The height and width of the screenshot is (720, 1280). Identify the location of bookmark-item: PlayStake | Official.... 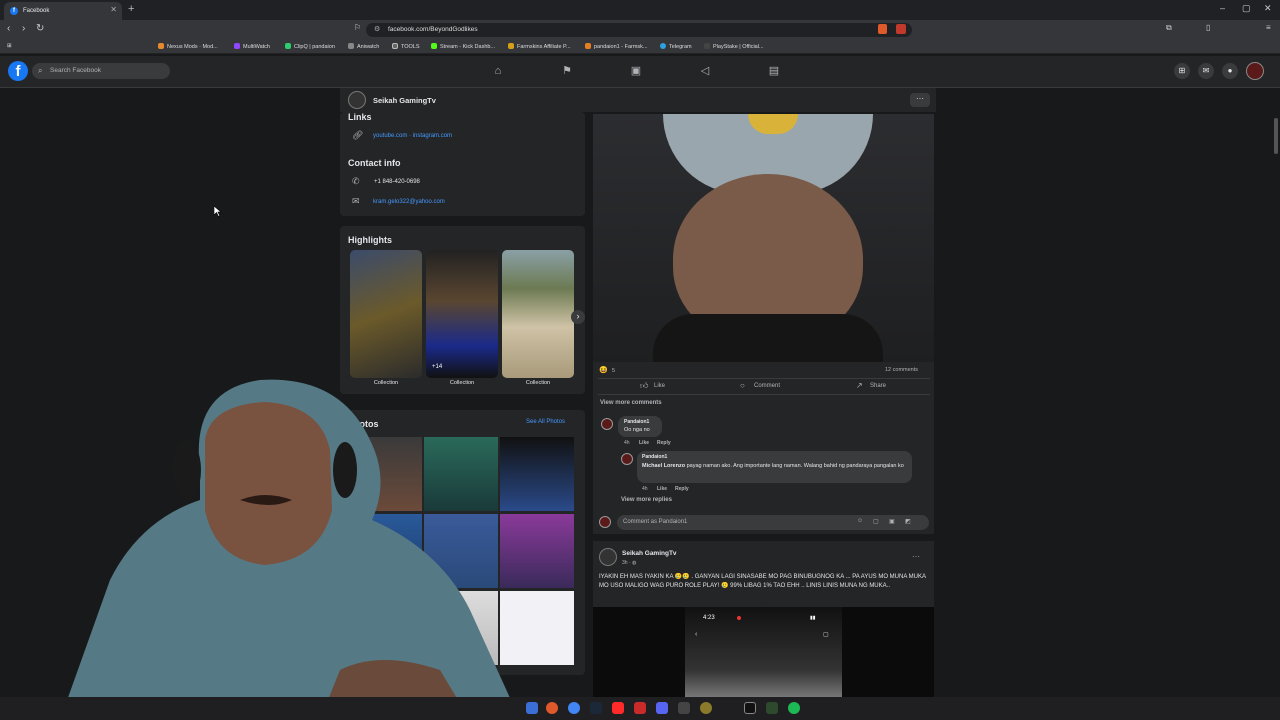
(734, 46).